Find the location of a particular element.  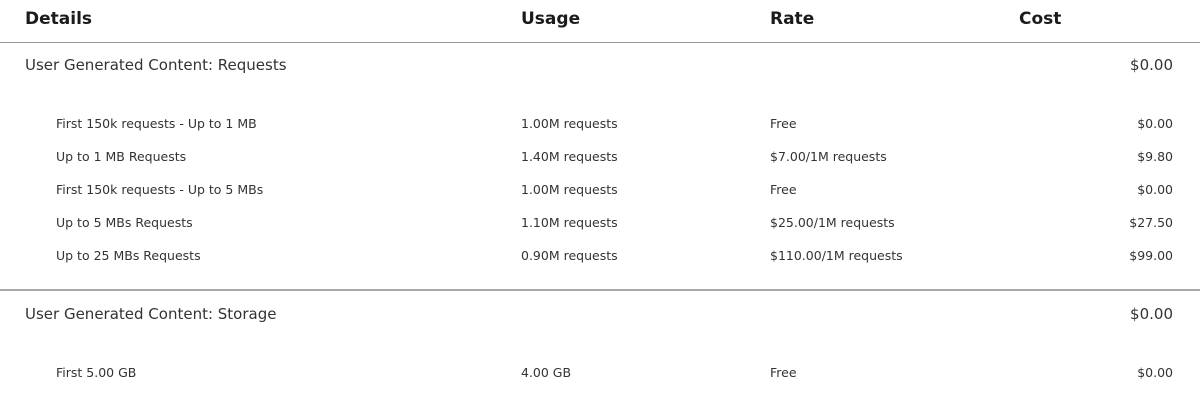

column-header-usage: Usage is located at coordinates (550, 19).